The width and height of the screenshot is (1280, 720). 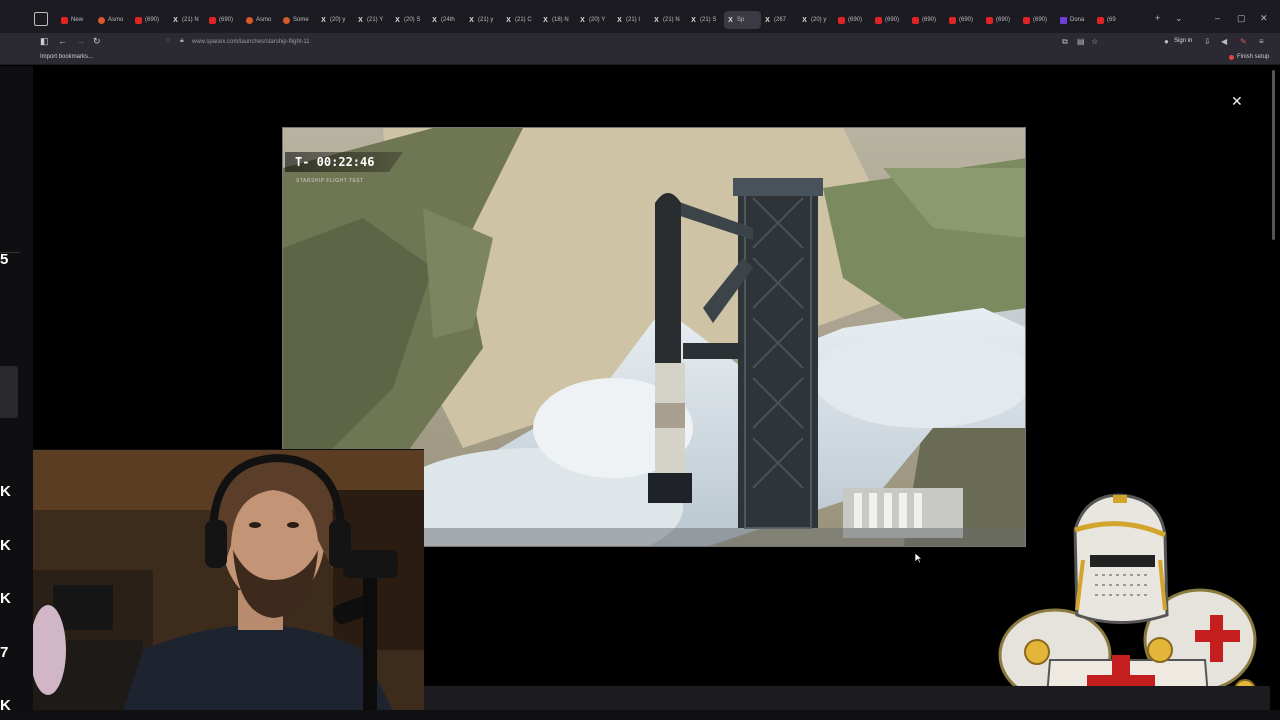 I want to click on left-overlay-text: 5, so click(x=4, y=259).